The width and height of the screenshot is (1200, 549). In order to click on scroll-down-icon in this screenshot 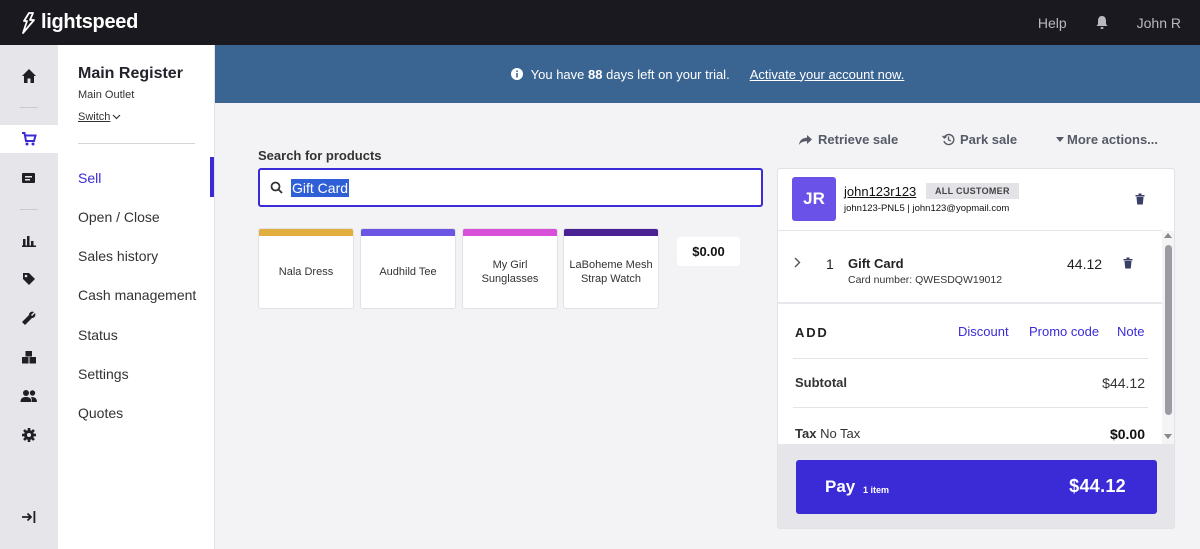, I will do `click(1168, 436)`.